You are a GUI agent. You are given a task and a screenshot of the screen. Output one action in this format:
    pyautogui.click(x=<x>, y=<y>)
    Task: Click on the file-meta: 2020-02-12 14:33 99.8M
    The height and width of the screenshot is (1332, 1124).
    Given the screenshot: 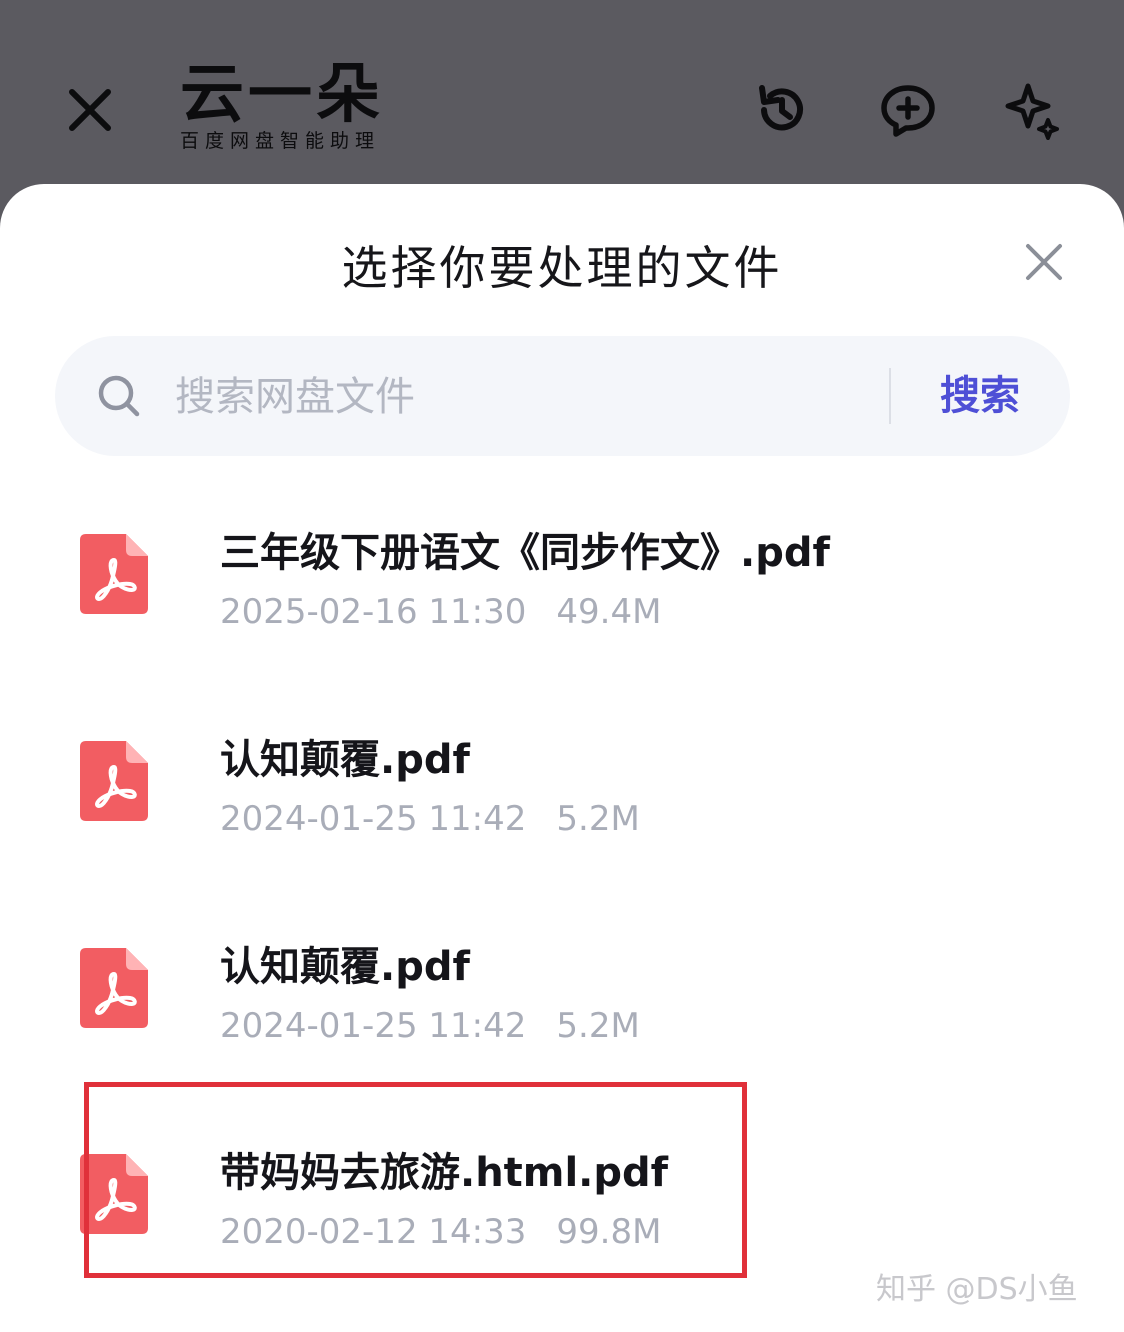 What is the action you would take?
    pyautogui.click(x=440, y=1232)
    